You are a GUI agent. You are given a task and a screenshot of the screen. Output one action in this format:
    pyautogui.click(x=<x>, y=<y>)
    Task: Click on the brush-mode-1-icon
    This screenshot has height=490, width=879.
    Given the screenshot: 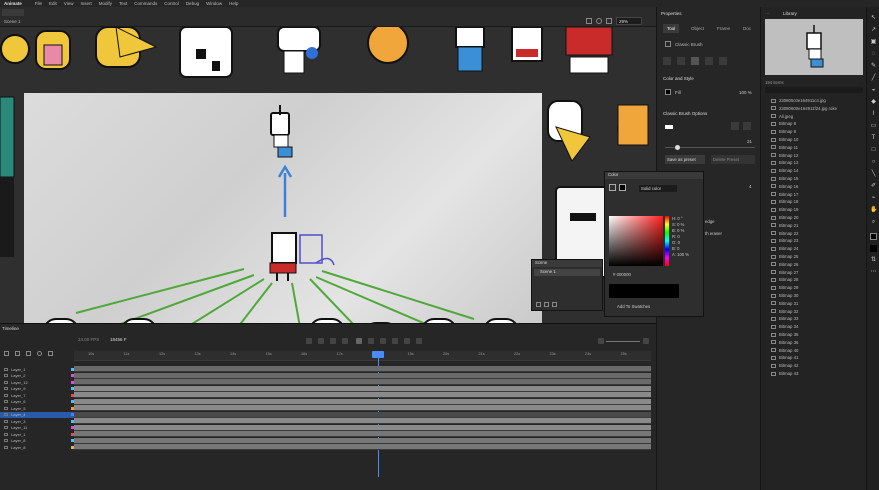 What is the action you would take?
    pyautogui.click(x=667, y=61)
    